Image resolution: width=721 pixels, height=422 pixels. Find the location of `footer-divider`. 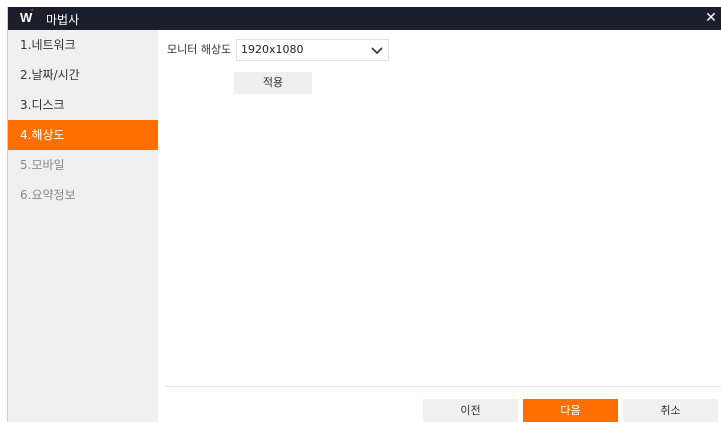

footer-divider is located at coordinates (443, 386).